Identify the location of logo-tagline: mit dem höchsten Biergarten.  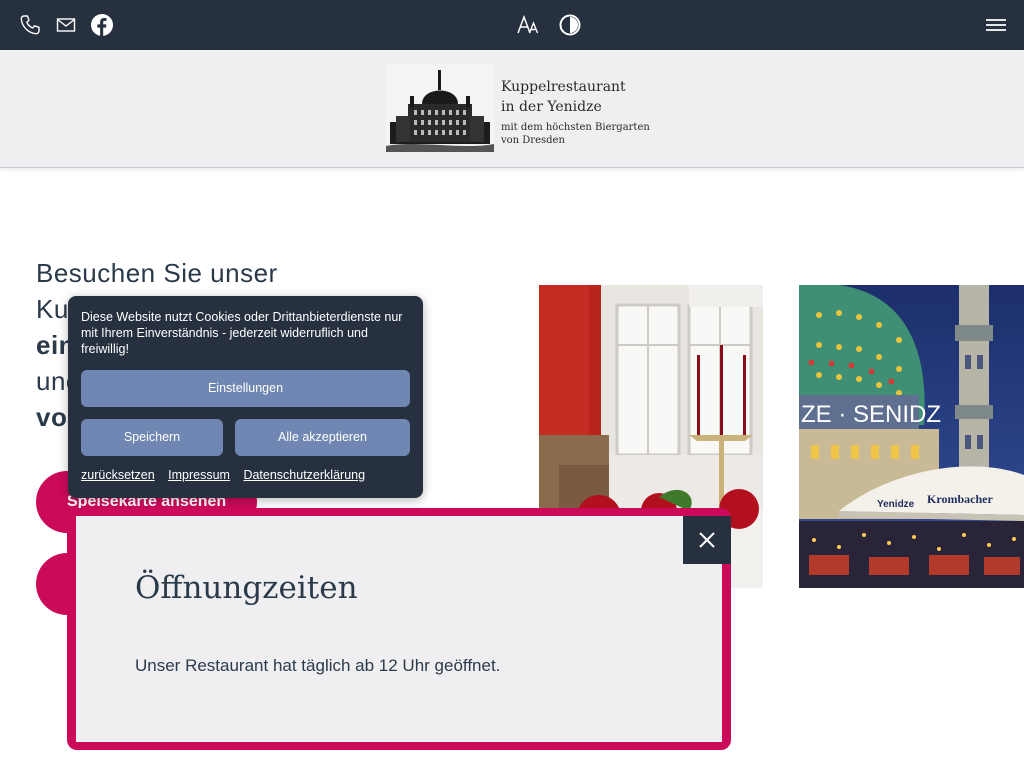
(575, 127).